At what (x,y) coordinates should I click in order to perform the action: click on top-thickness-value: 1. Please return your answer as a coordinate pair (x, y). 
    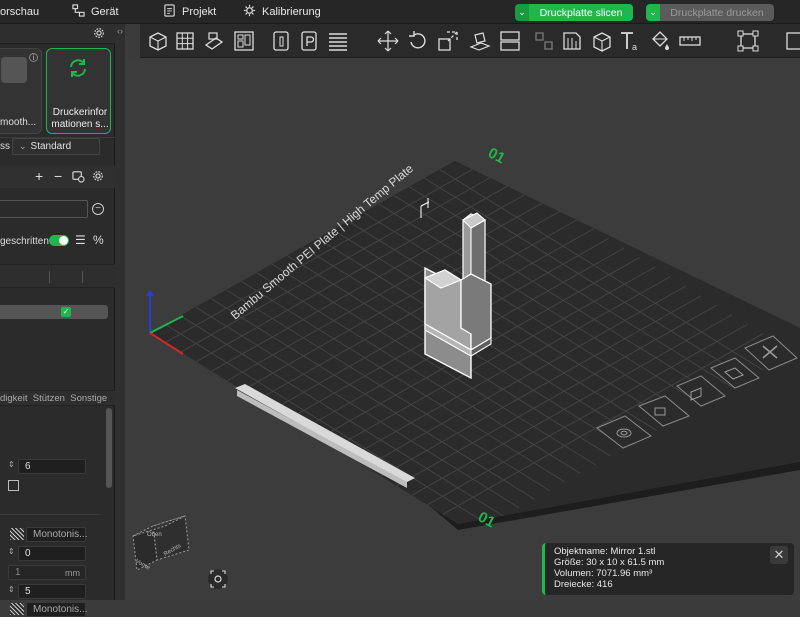
    Looking at the image, I should click on (18, 572).